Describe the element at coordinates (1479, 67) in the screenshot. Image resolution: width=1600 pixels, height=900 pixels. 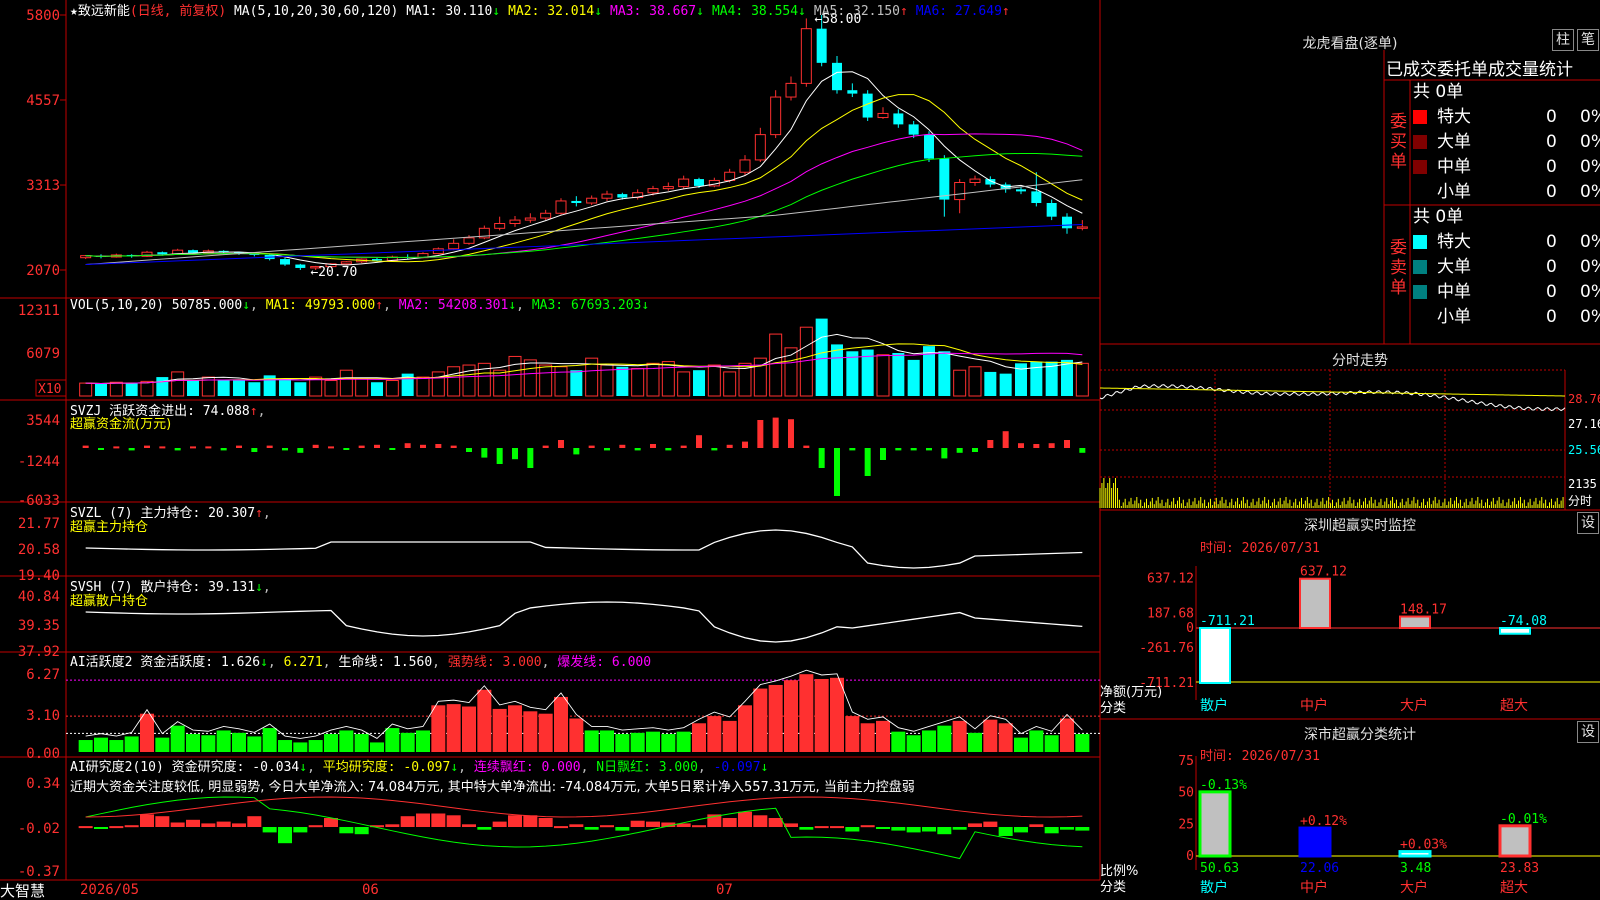
I see `stat-tabs: 已成交委托单成交量统计` at that location.